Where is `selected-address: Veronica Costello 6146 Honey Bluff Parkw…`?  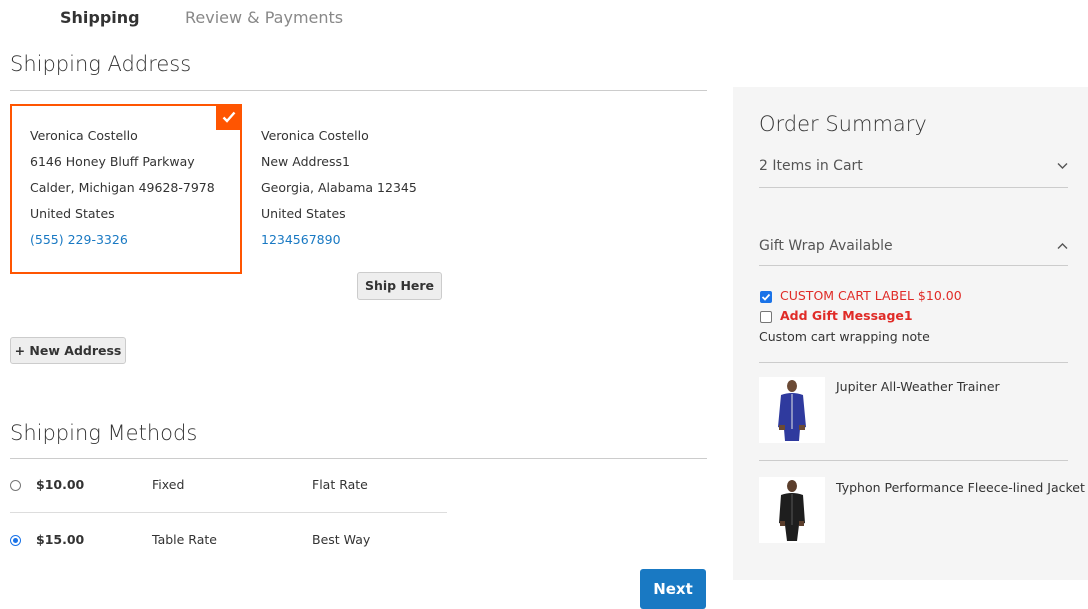 selected-address: Veronica Costello 6146 Honey Bluff Parkw… is located at coordinates (122, 188).